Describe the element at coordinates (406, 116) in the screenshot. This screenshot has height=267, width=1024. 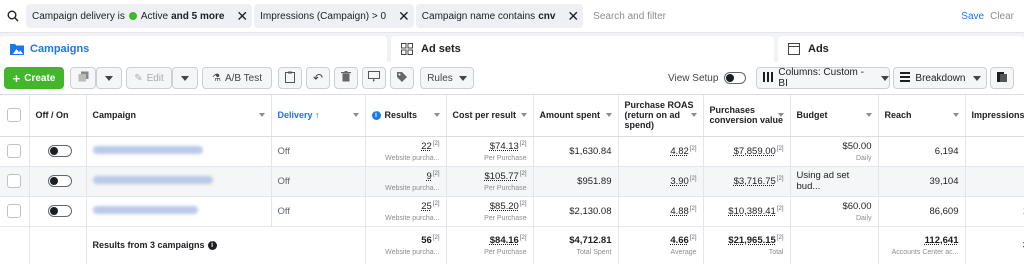
I see `col-results: i Results` at that location.